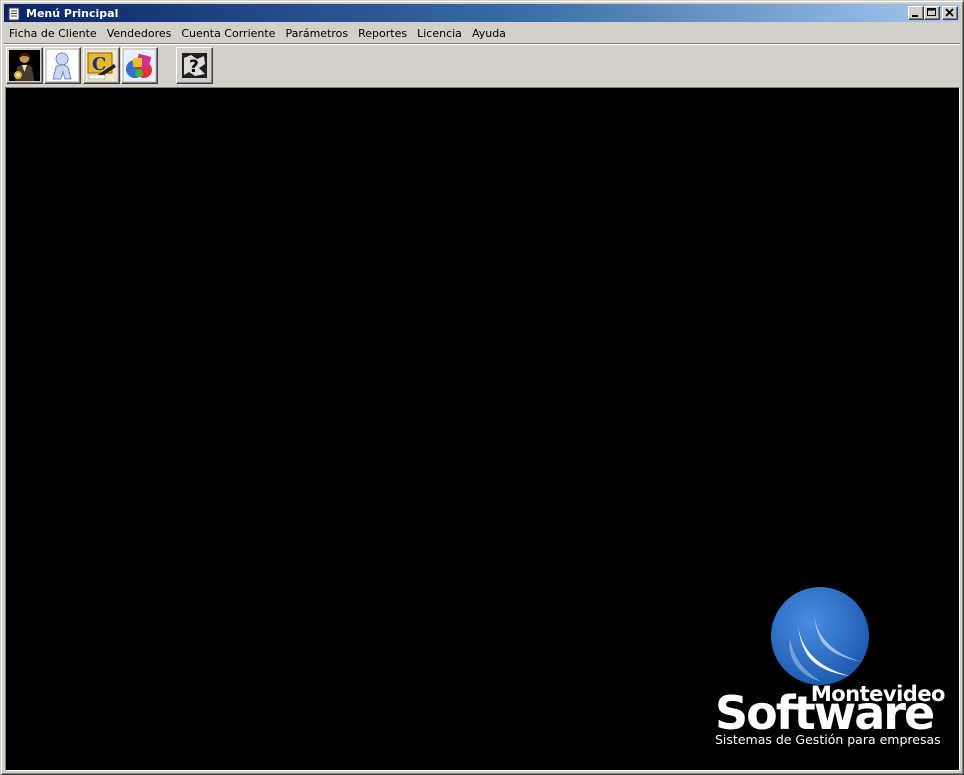  What do you see at coordinates (482, 13) in the screenshot?
I see `title-bar: Menú Principal` at bounding box center [482, 13].